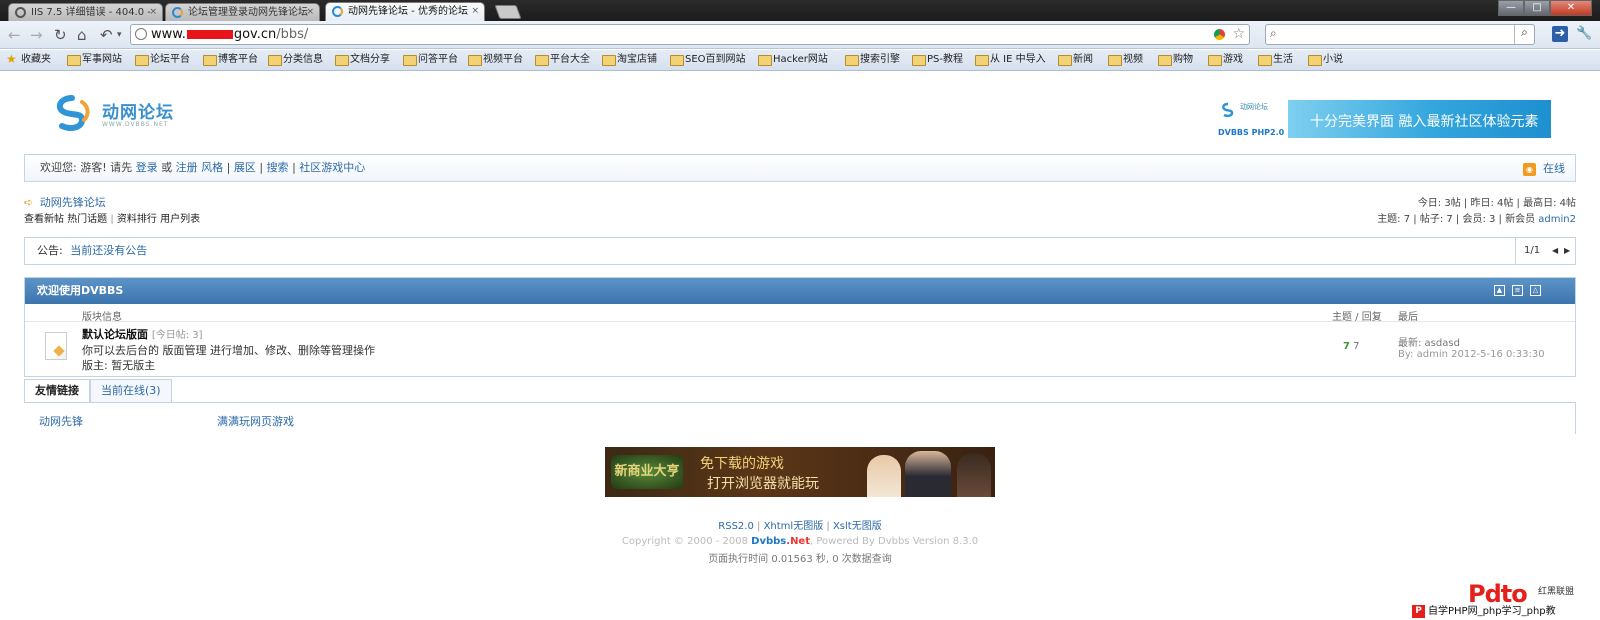 The width and height of the screenshot is (1600, 620). Describe the element at coordinates (108, 250) in the screenshot. I see `announcement-text: 当前还没有公告` at that location.